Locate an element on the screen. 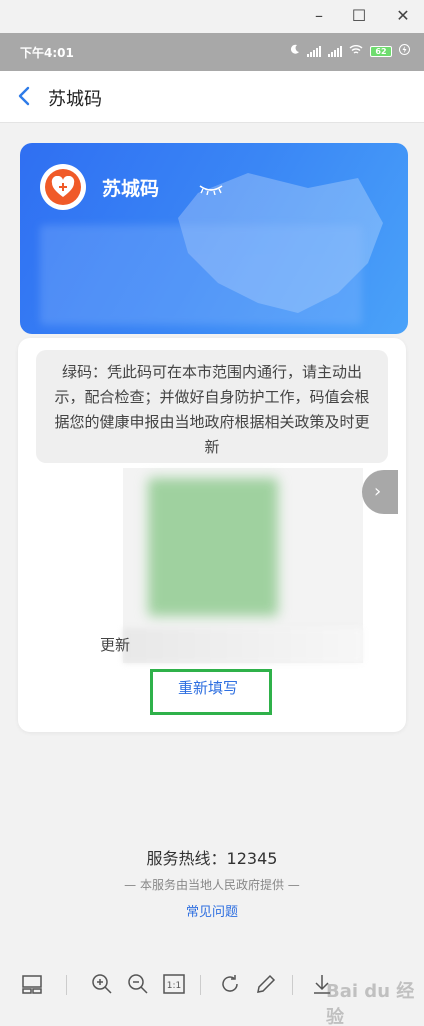  maximize-icon: ☐ is located at coordinates (359, 16).